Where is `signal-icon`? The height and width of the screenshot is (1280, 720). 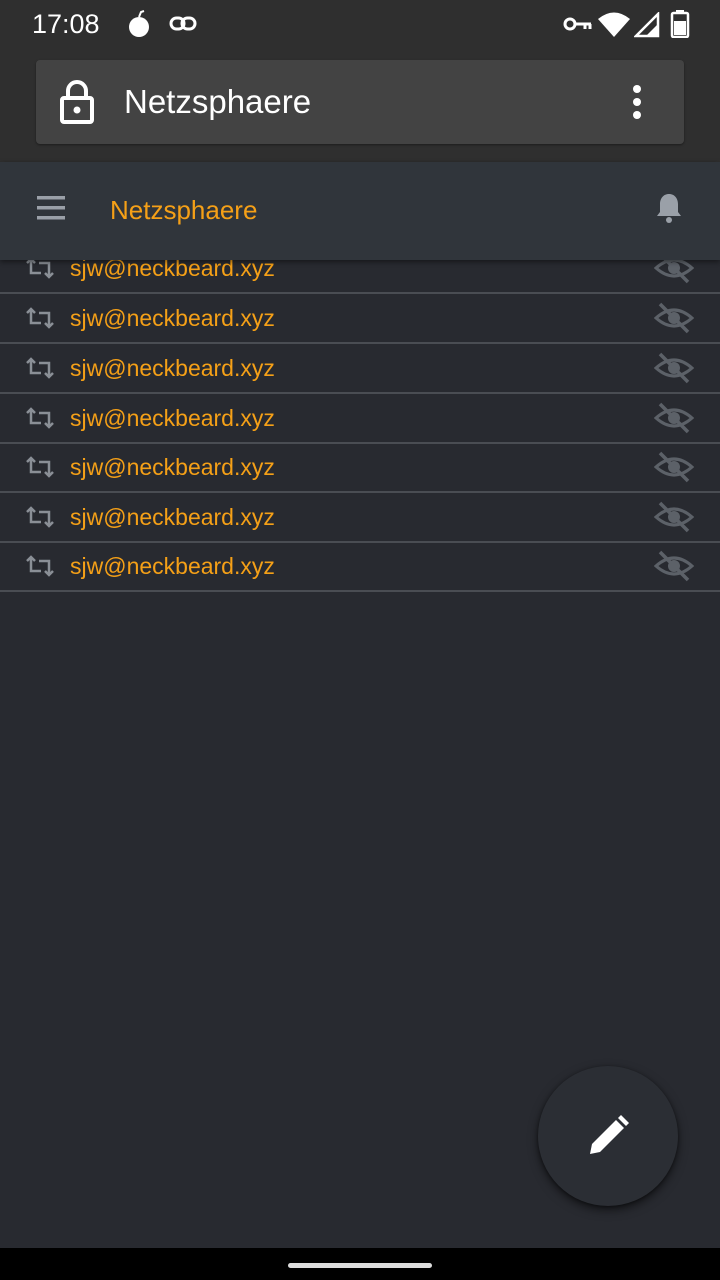
signal-icon is located at coordinates (646, 26).